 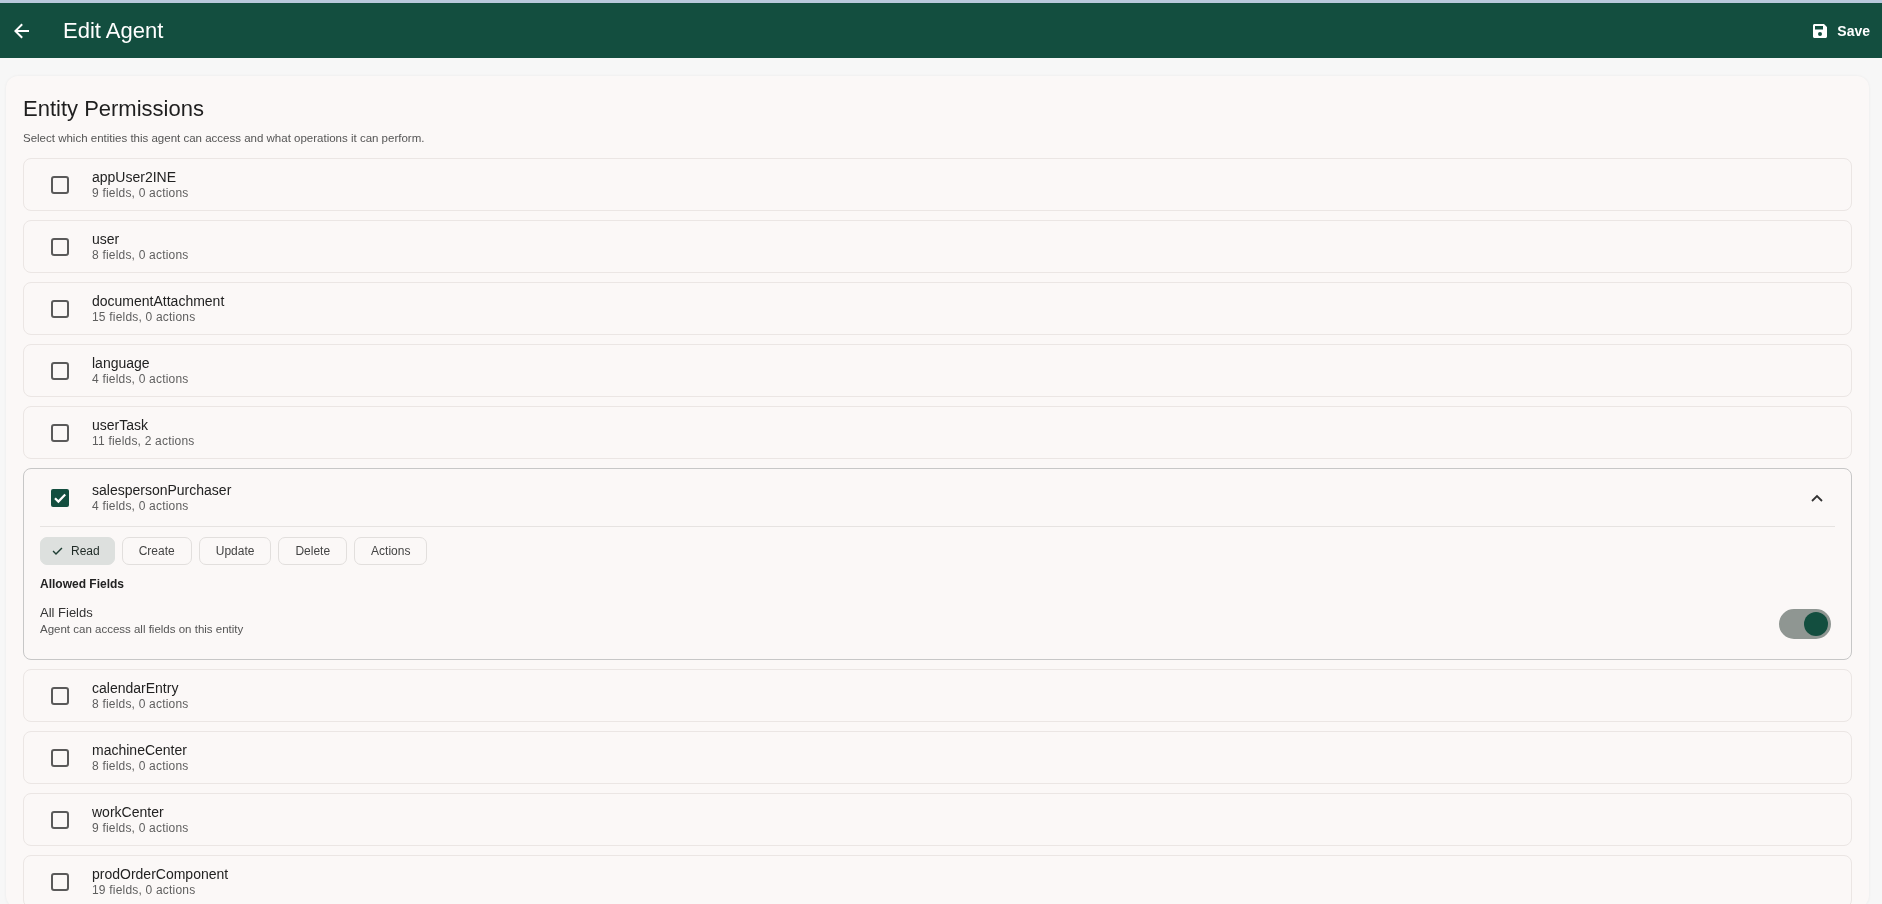 What do you see at coordinates (937, 757) in the screenshot?
I see `entity-row: machineCenter 8 fields, 0 actions` at bounding box center [937, 757].